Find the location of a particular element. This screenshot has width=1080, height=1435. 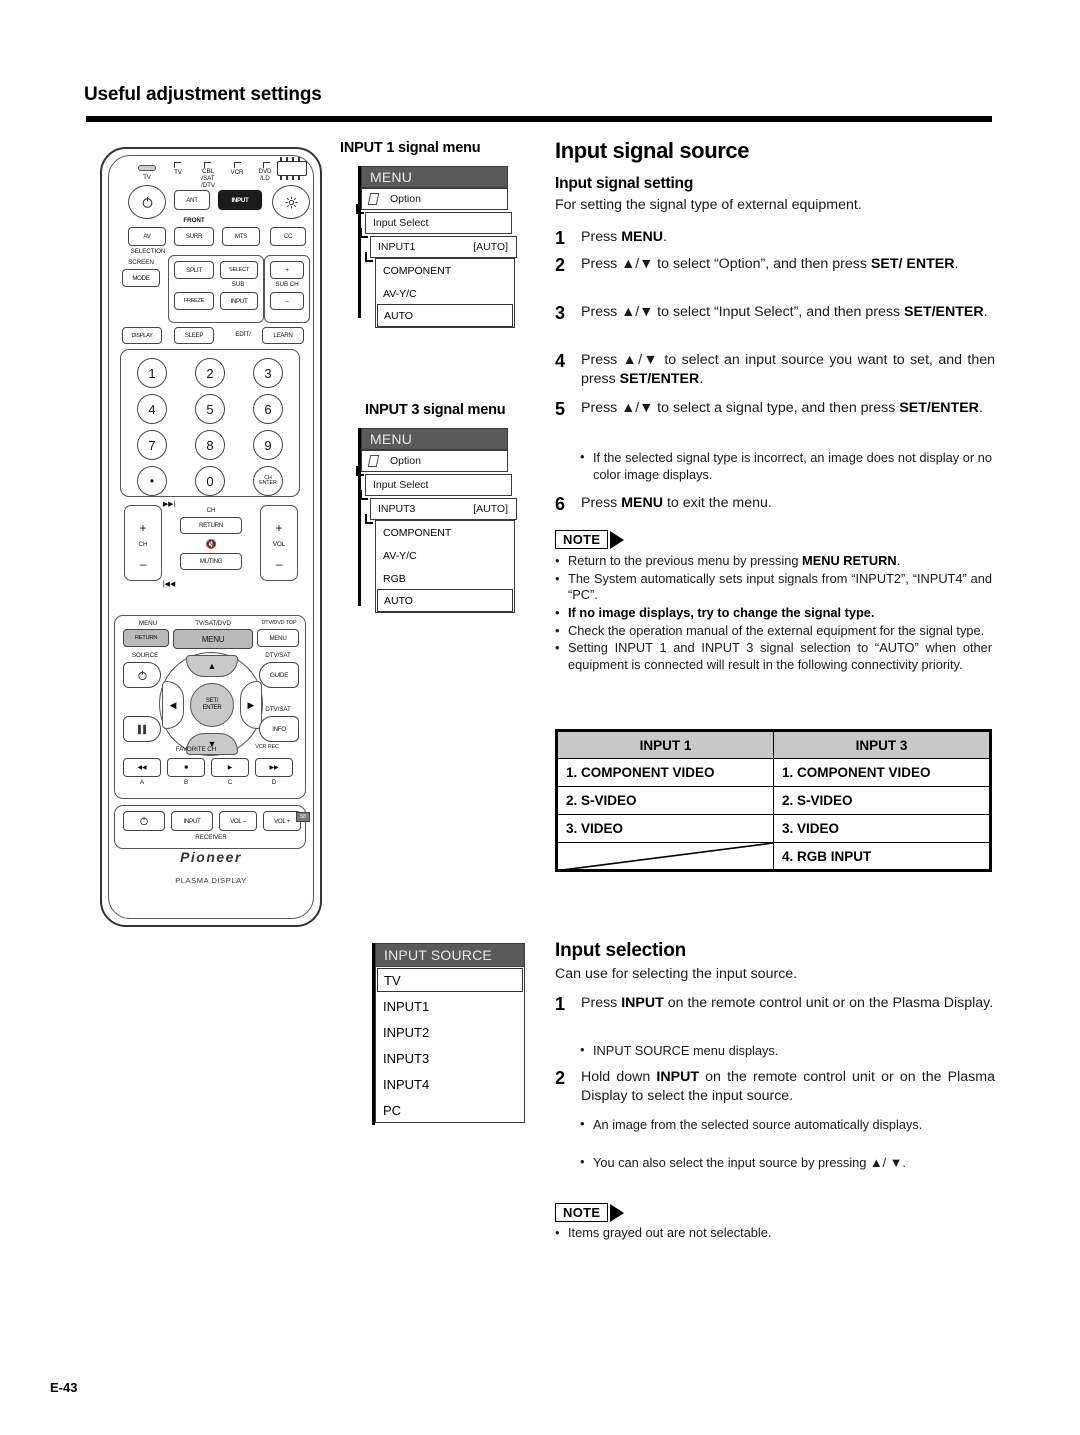

sub-input-button: INPUT is located at coordinates (239, 301).